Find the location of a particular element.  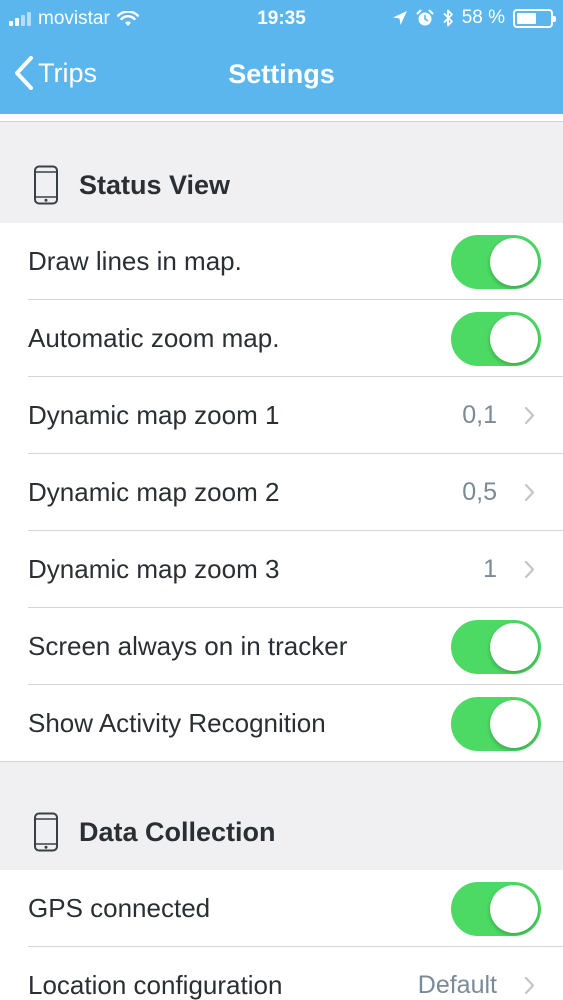

navigation-bar: Trips Settings is located at coordinates (281, 76).